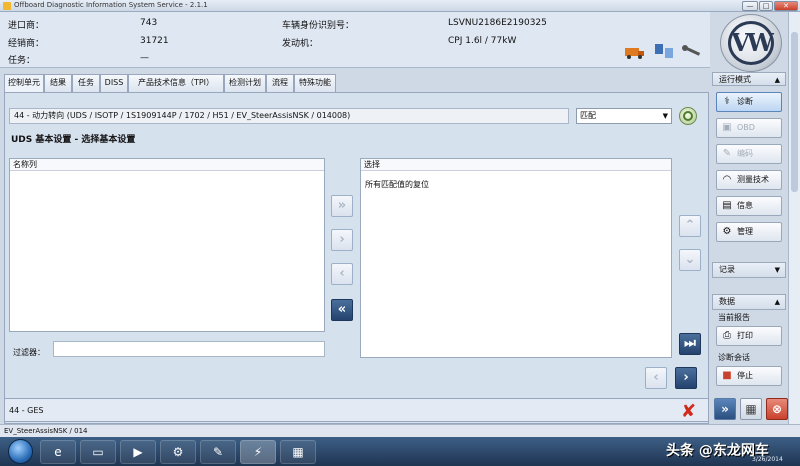  What do you see at coordinates (794, 218) in the screenshot?
I see `vertical-scrollbar` at bounding box center [794, 218].